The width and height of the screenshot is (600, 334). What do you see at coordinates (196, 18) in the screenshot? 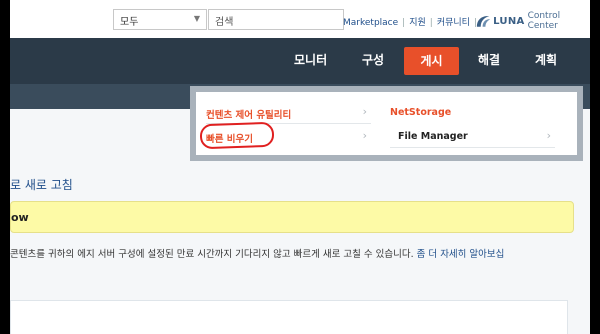
I see `chevron-down-icon: ▼` at bounding box center [196, 18].